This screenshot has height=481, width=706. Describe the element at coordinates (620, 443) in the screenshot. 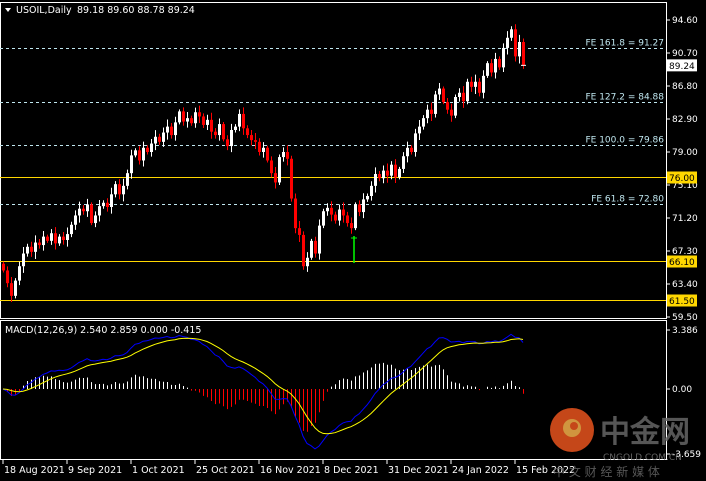

I see `watermark: 中金网 CNGOLD.COM.CN 中 文 财 经 新 媒 体` at that location.